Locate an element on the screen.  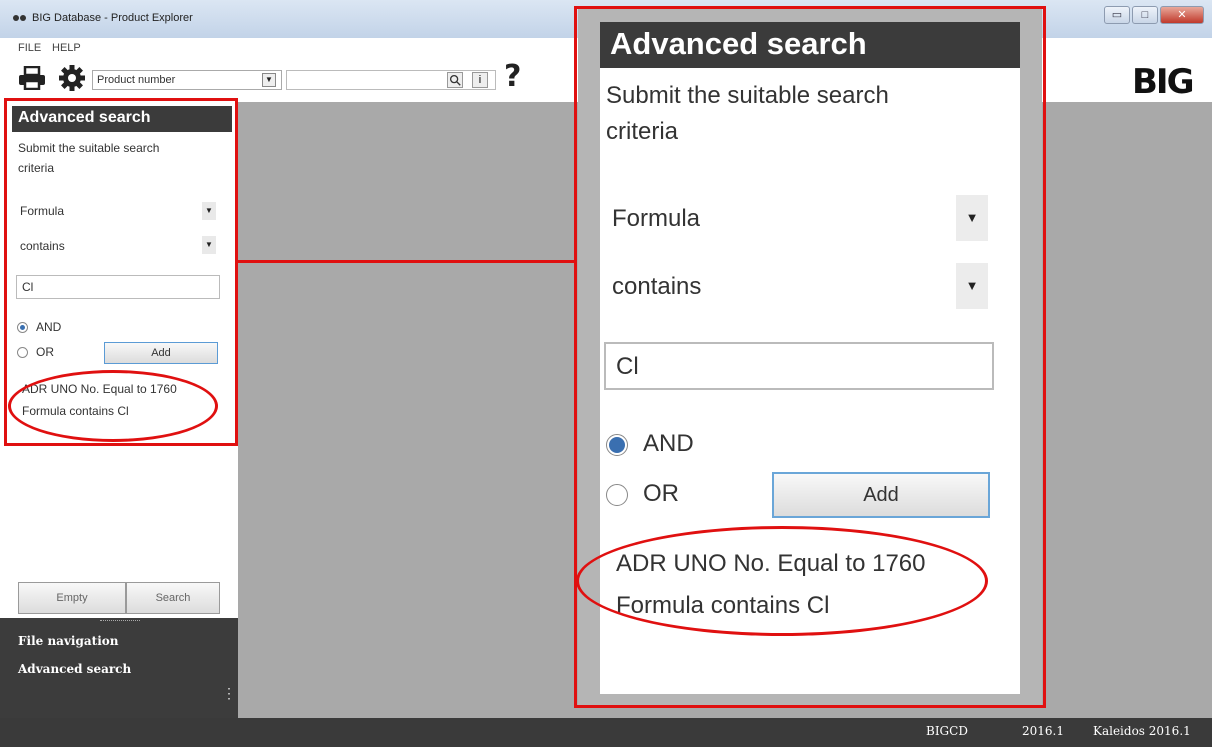
status-product: Kaleidos 2016.1 is located at coordinates (1142, 731).